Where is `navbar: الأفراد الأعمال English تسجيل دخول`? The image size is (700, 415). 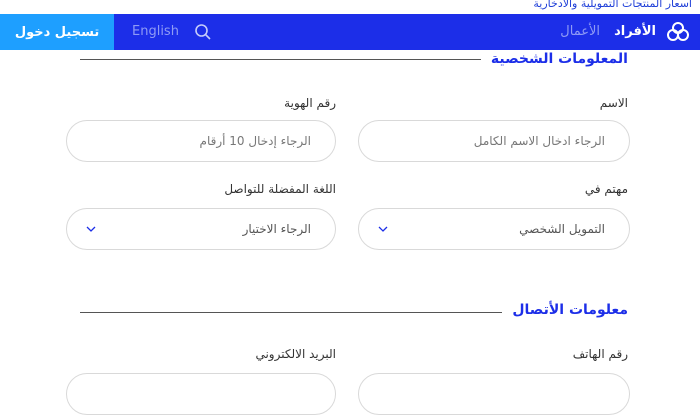
navbar: الأفراد الأعمال English تسجيل دخول is located at coordinates (350, 32).